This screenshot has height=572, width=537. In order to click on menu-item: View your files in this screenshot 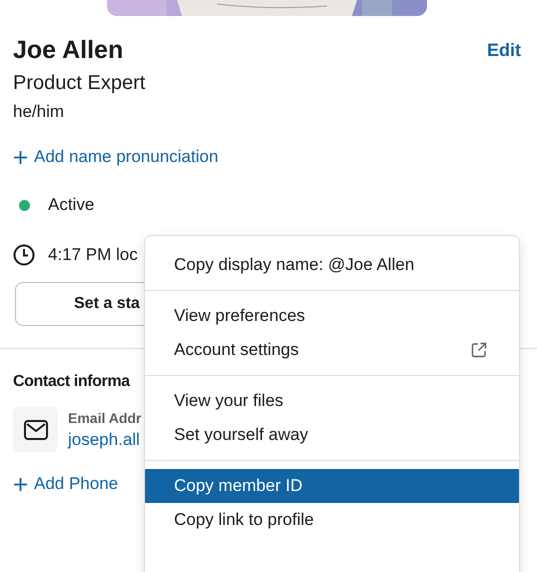, I will do `click(332, 401)`.